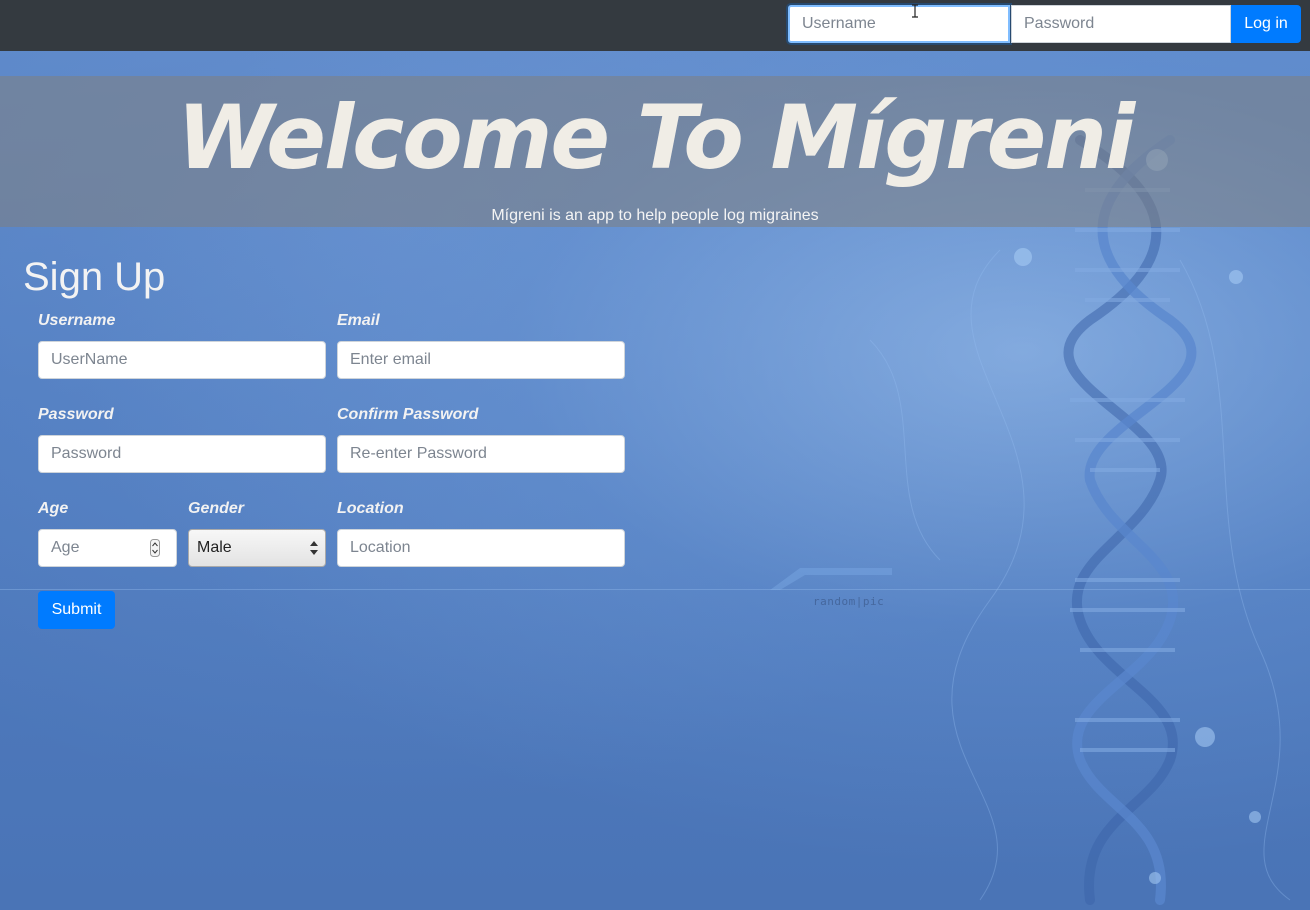 The image size is (1310, 910). I want to click on signup-title: Sign Up, so click(94, 277).